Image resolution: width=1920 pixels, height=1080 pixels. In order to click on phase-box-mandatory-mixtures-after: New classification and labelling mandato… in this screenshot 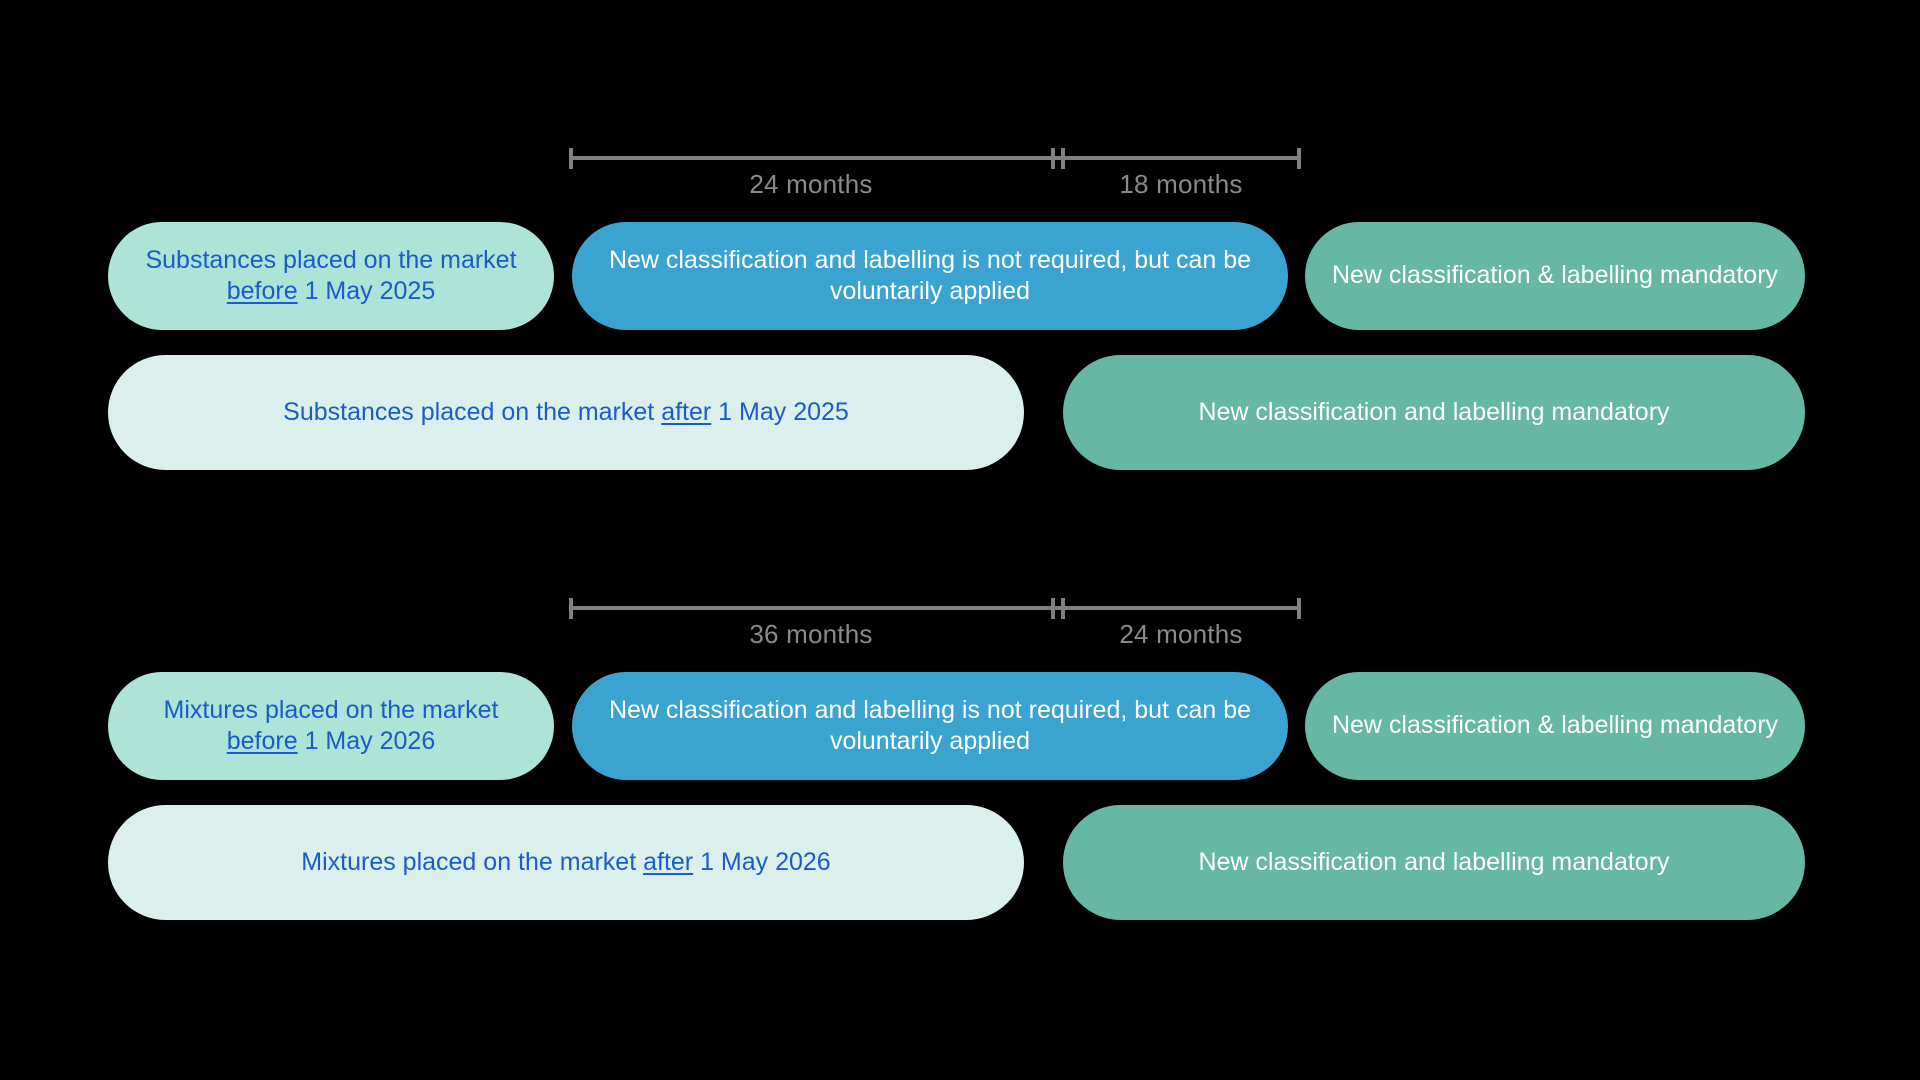, I will do `click(1434, 862)`.